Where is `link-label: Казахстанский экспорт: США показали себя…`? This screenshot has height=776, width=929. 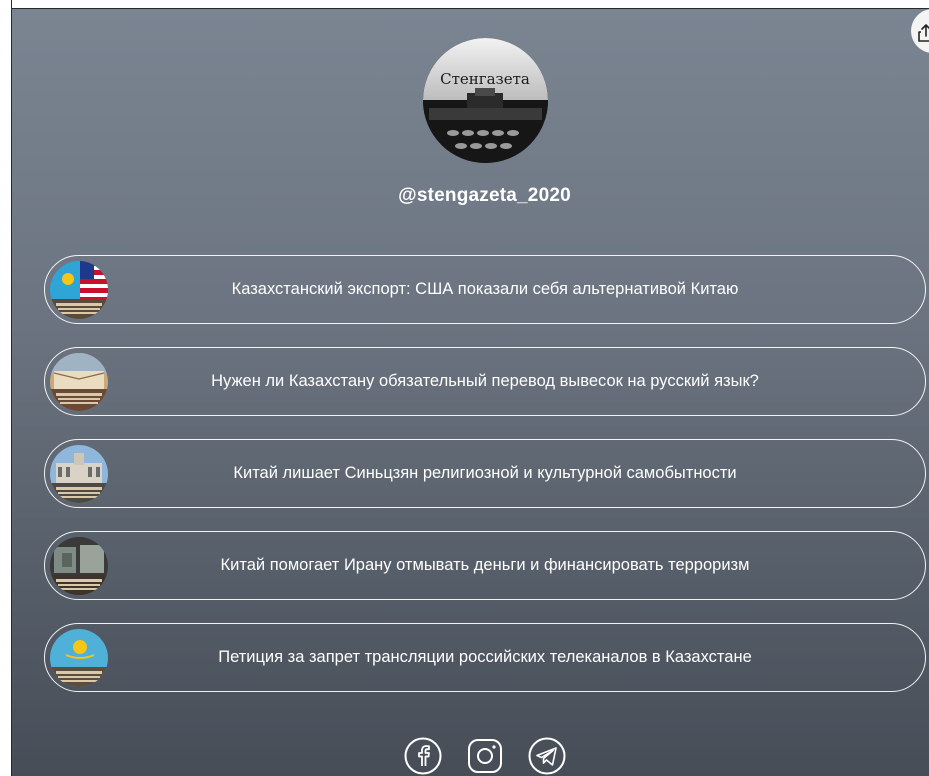 link-label: Казахстанский экспорт: США показали себя… is located at coordinates (485, 289).